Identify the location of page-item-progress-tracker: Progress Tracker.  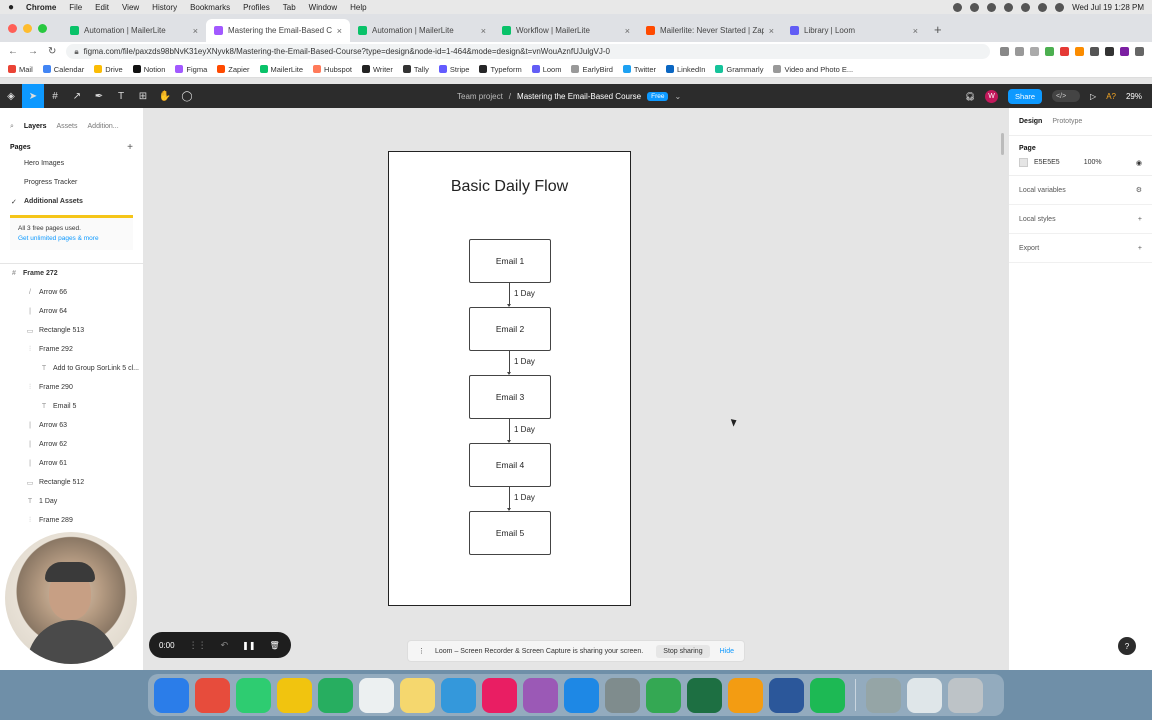
(71, 182).